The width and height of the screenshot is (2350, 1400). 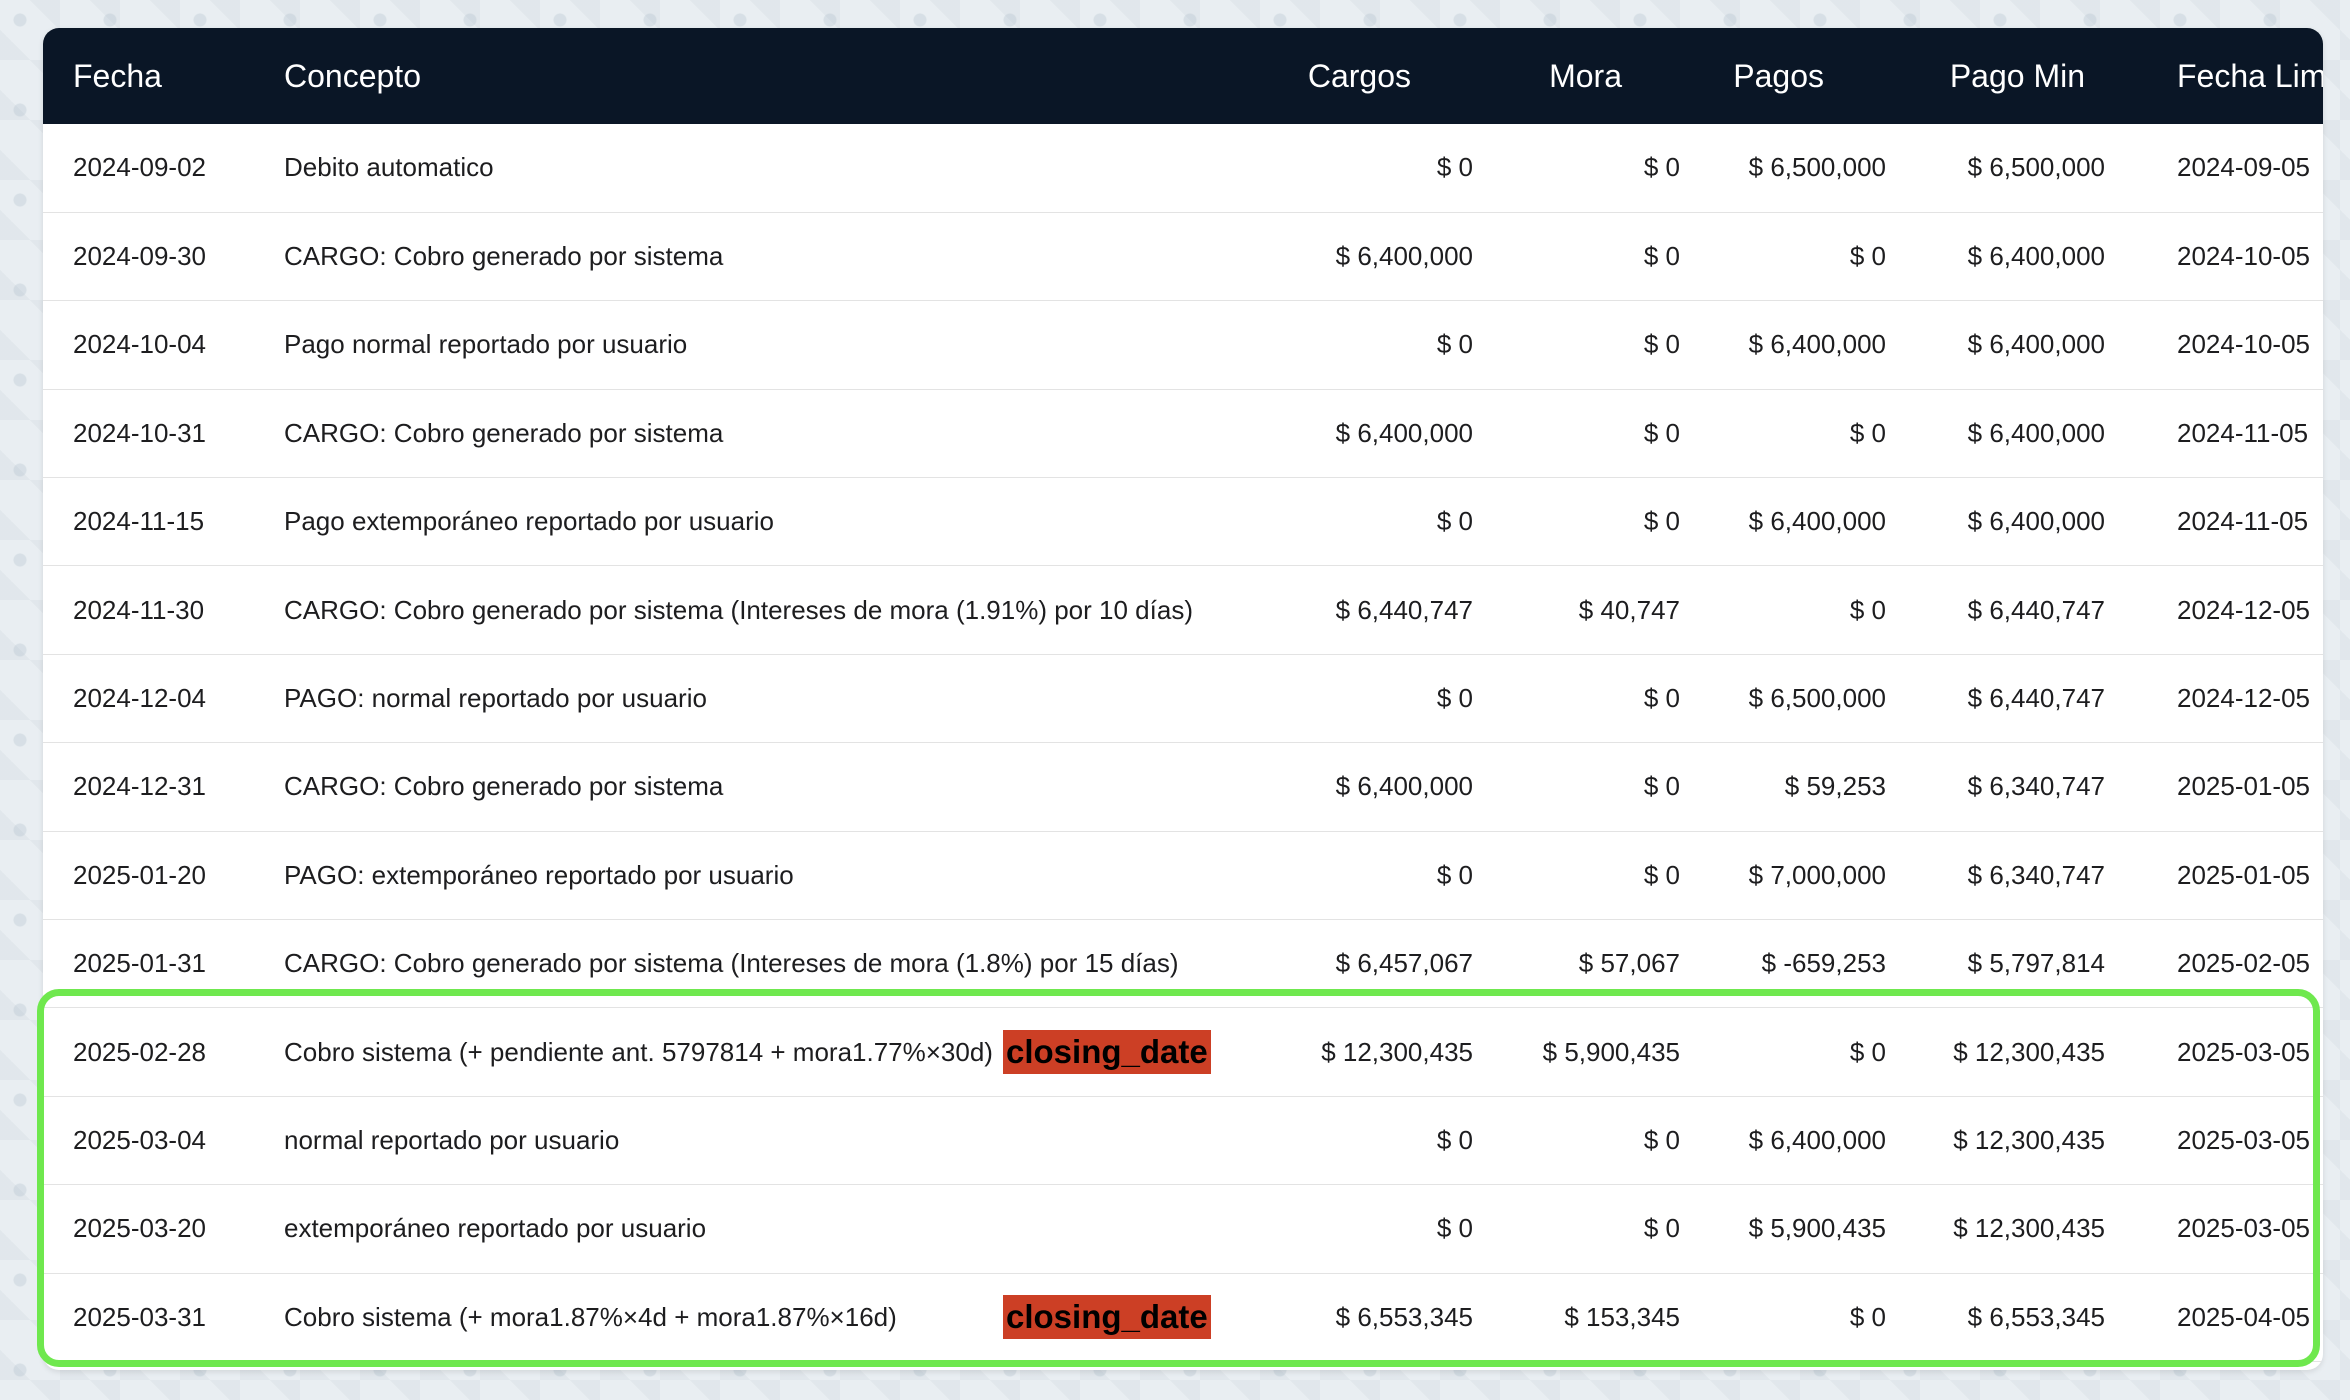 What do you see at coordinates (772, 1229) in the screenshot?
I see `cell-concepto: extemporáneo reportado por usuario` at bounding box center [772, 1229].